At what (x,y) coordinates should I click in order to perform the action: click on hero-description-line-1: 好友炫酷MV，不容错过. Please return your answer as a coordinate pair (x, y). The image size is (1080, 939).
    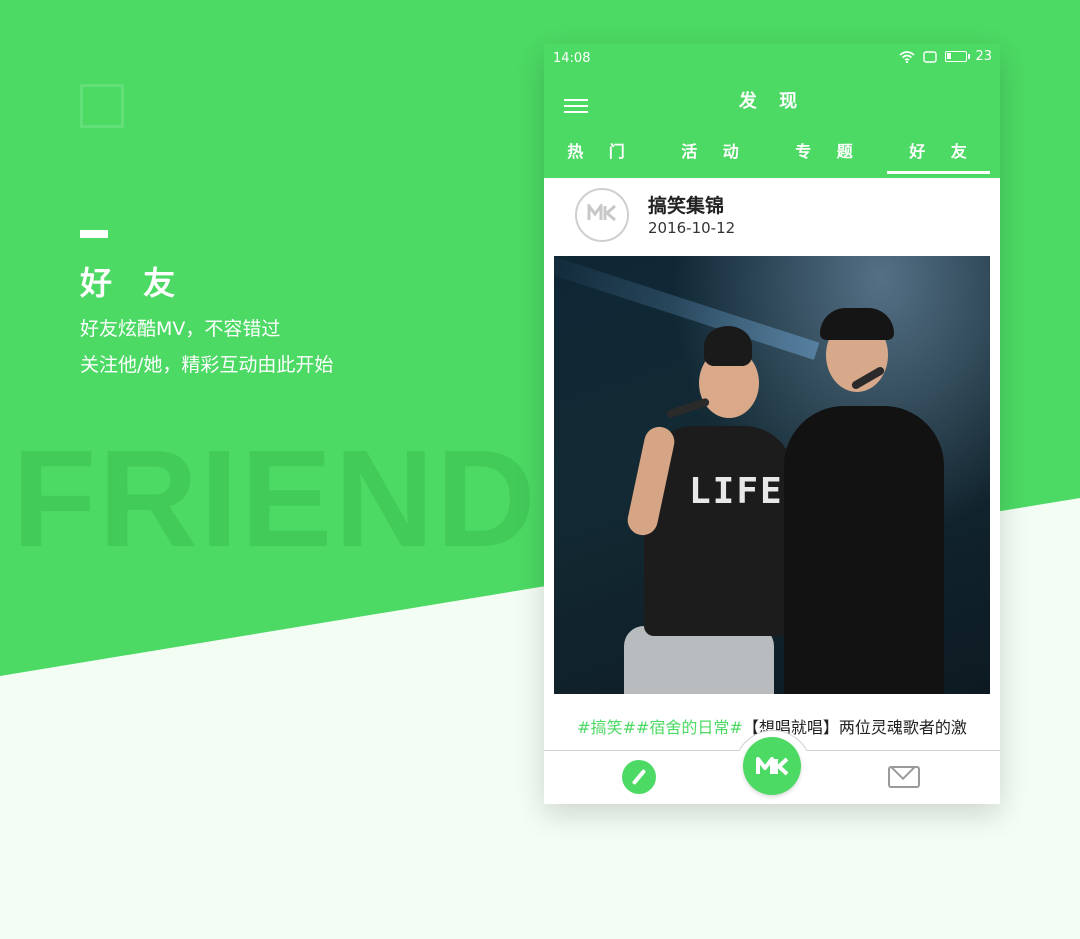
    Looking at the image, I should click on (180, 329).